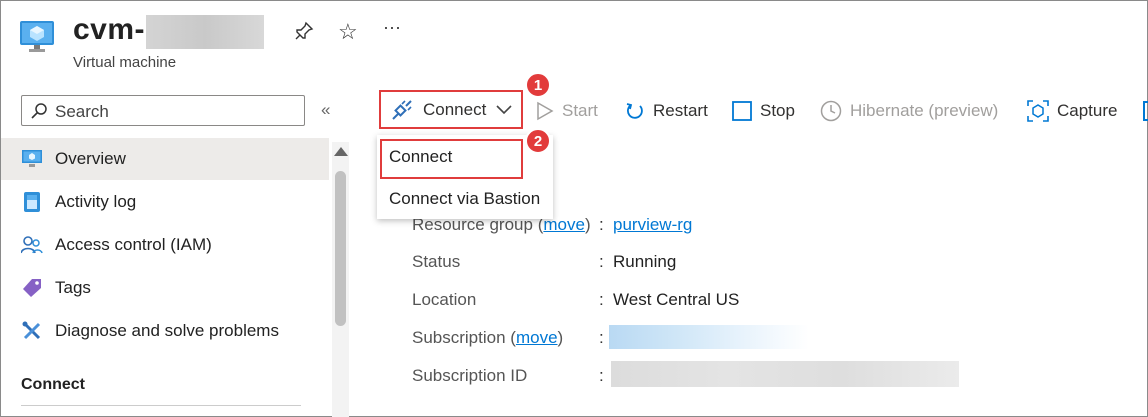 This screenshot has height=417, width=1148. What do you see at coordinates (205, 32) in the screenshot?
I see `redacted-name` at bounding box center [205, 32].